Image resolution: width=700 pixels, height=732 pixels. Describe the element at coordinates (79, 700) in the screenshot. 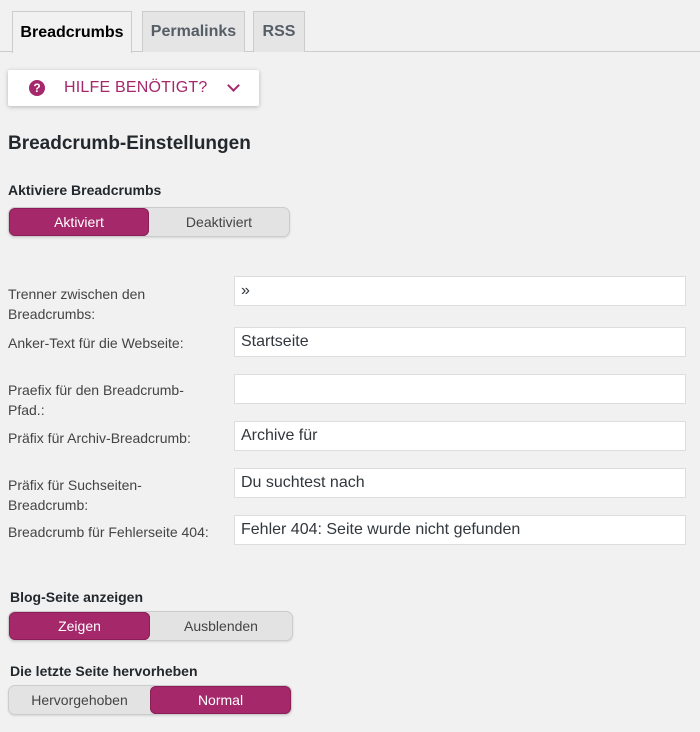

I see `last-page-option-highlighted: Hervorgehoben` at that location.